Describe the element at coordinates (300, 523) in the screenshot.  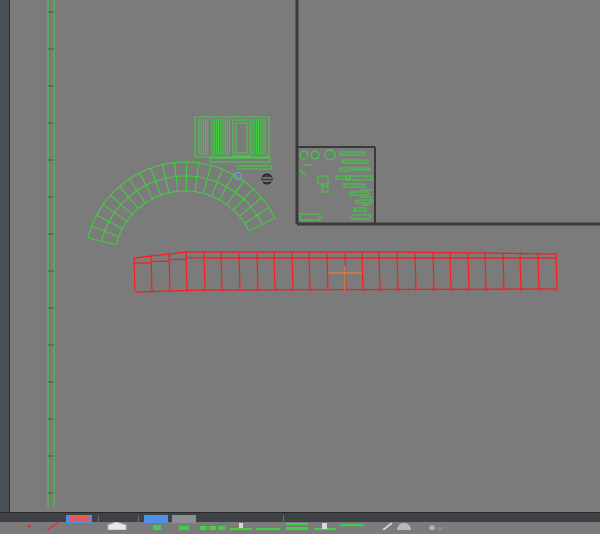
I see `bottom-toolbar` at that location.